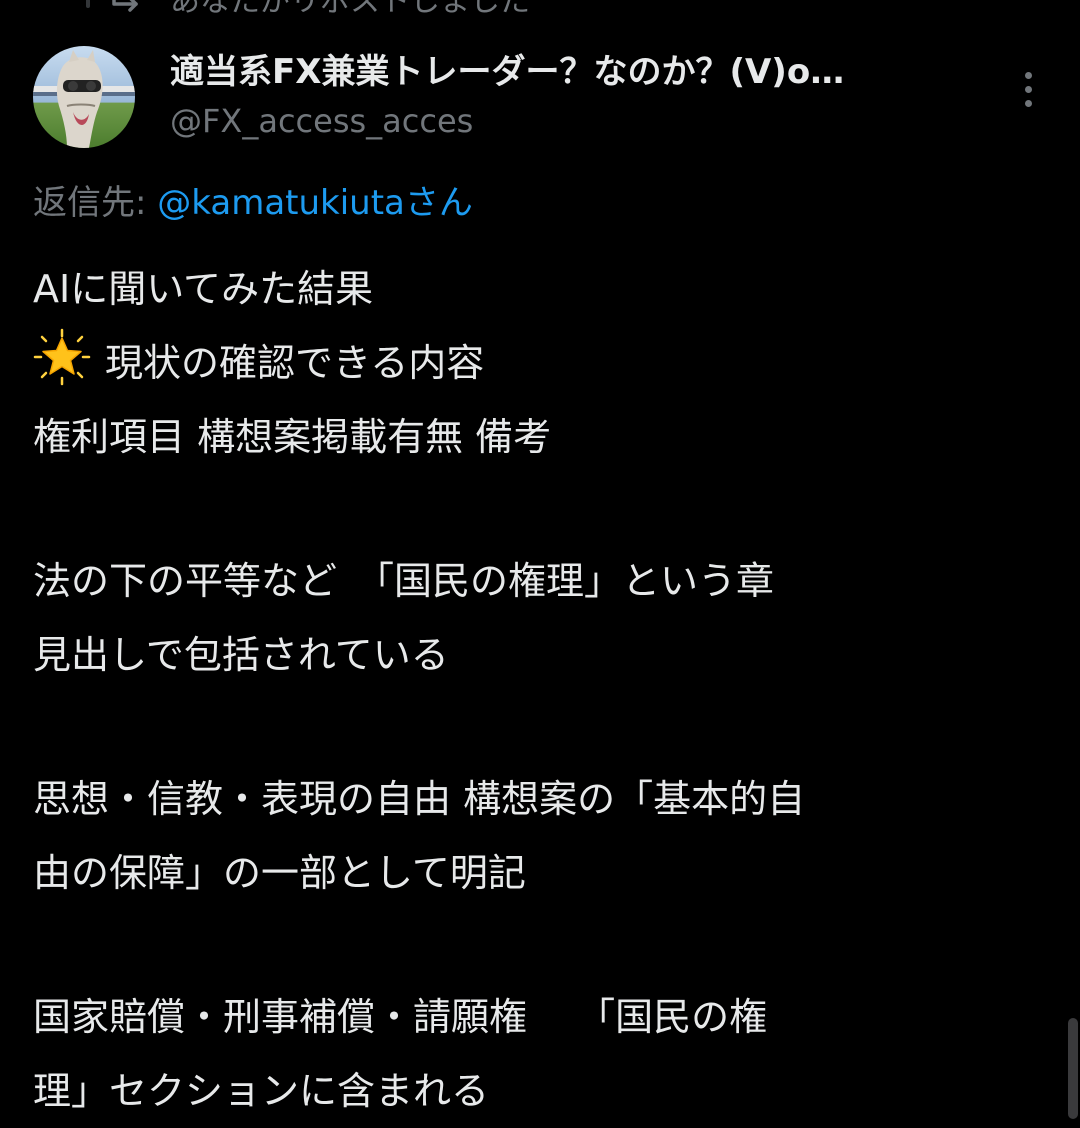 The image size is (1080, 1128). Describe the element at coordinates (261, 1091) in the screenshot. I see `post-line: 理」セクションに含まれる` at that location.